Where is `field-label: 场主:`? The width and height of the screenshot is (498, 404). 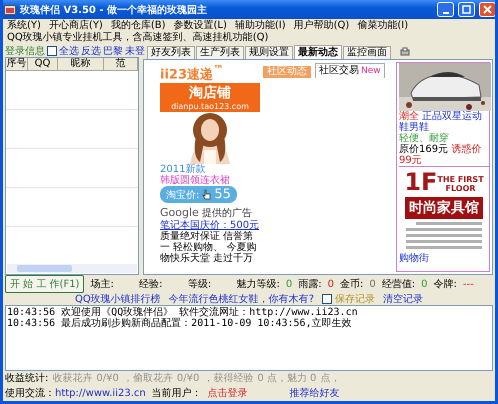
field-label: 场主: is located at coordinates (102, 284).